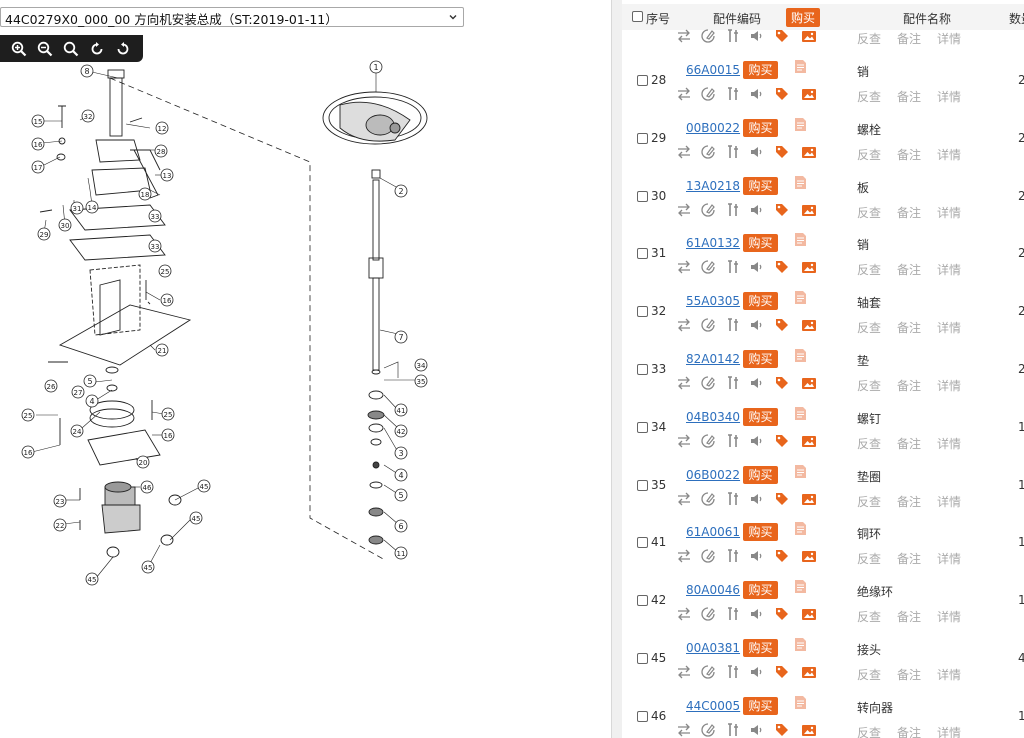 The width and height of the screenshot is (1024, 738). What do you see at coordinates (77, 208) in the screenshot?
I see `callout-31: 31` at bounding box center [77, 208].